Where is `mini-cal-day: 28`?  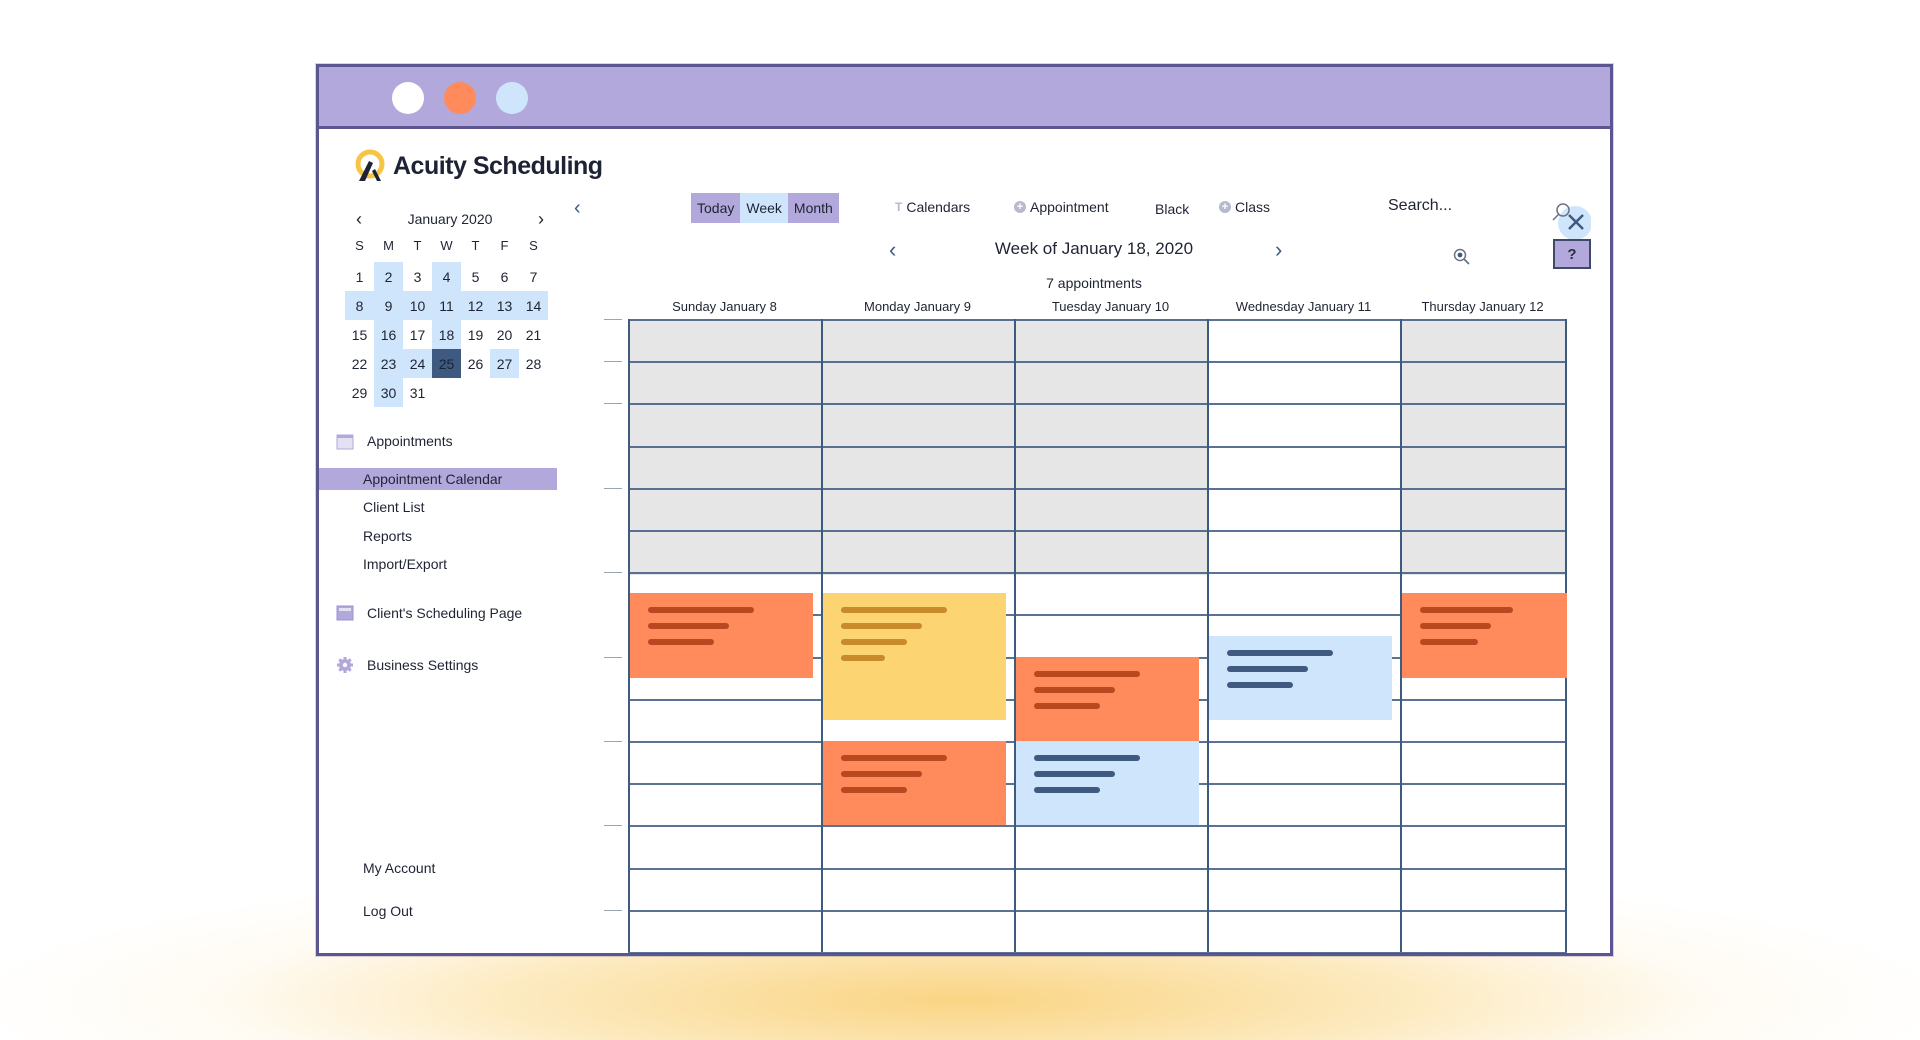
mini-cal-day: 28 is located at coordinates (533, 363).